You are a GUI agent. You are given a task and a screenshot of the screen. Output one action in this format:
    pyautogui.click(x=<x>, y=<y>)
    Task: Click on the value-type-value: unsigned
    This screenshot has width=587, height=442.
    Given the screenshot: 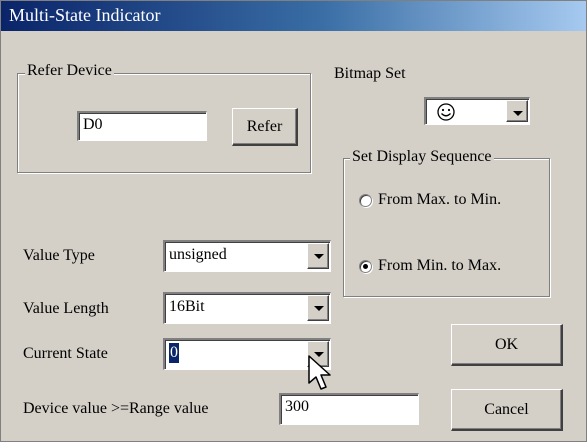 What is the action you would take?
    pyautogui.click(x=198, y=254)
    